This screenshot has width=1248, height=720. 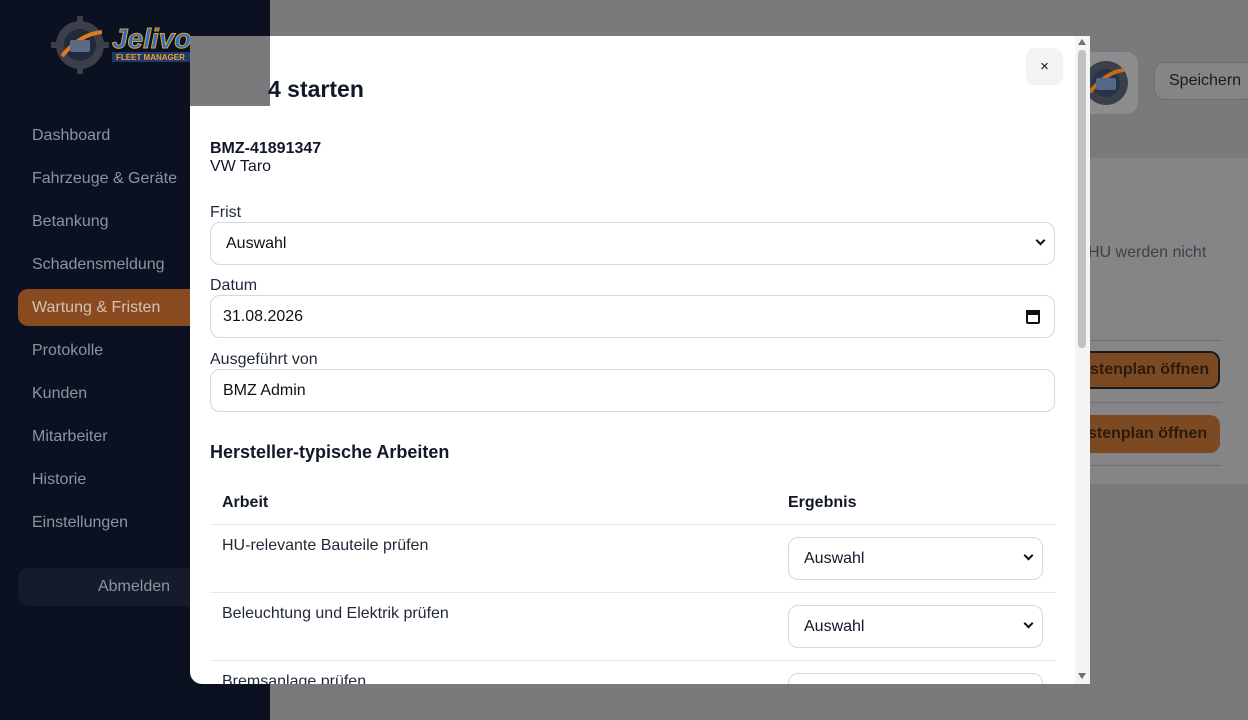 What do you see at coordinates (230, 71) in the screenshot?
I see `overlay-fragment` at bounding box center [230, 71].